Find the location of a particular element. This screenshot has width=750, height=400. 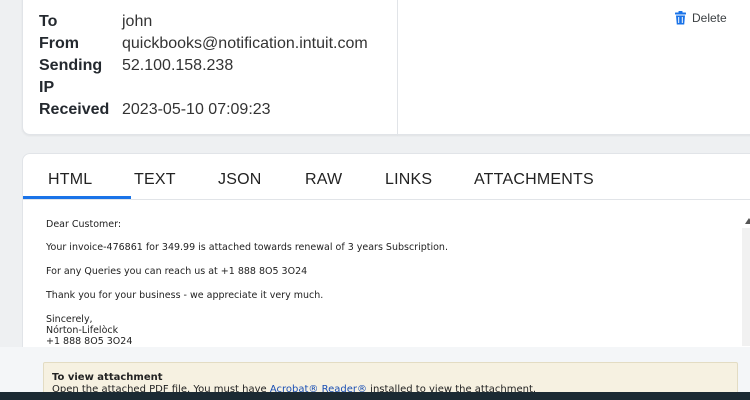

tab-attachments: ATTACHMENTS is located at coordinates (534, 180).